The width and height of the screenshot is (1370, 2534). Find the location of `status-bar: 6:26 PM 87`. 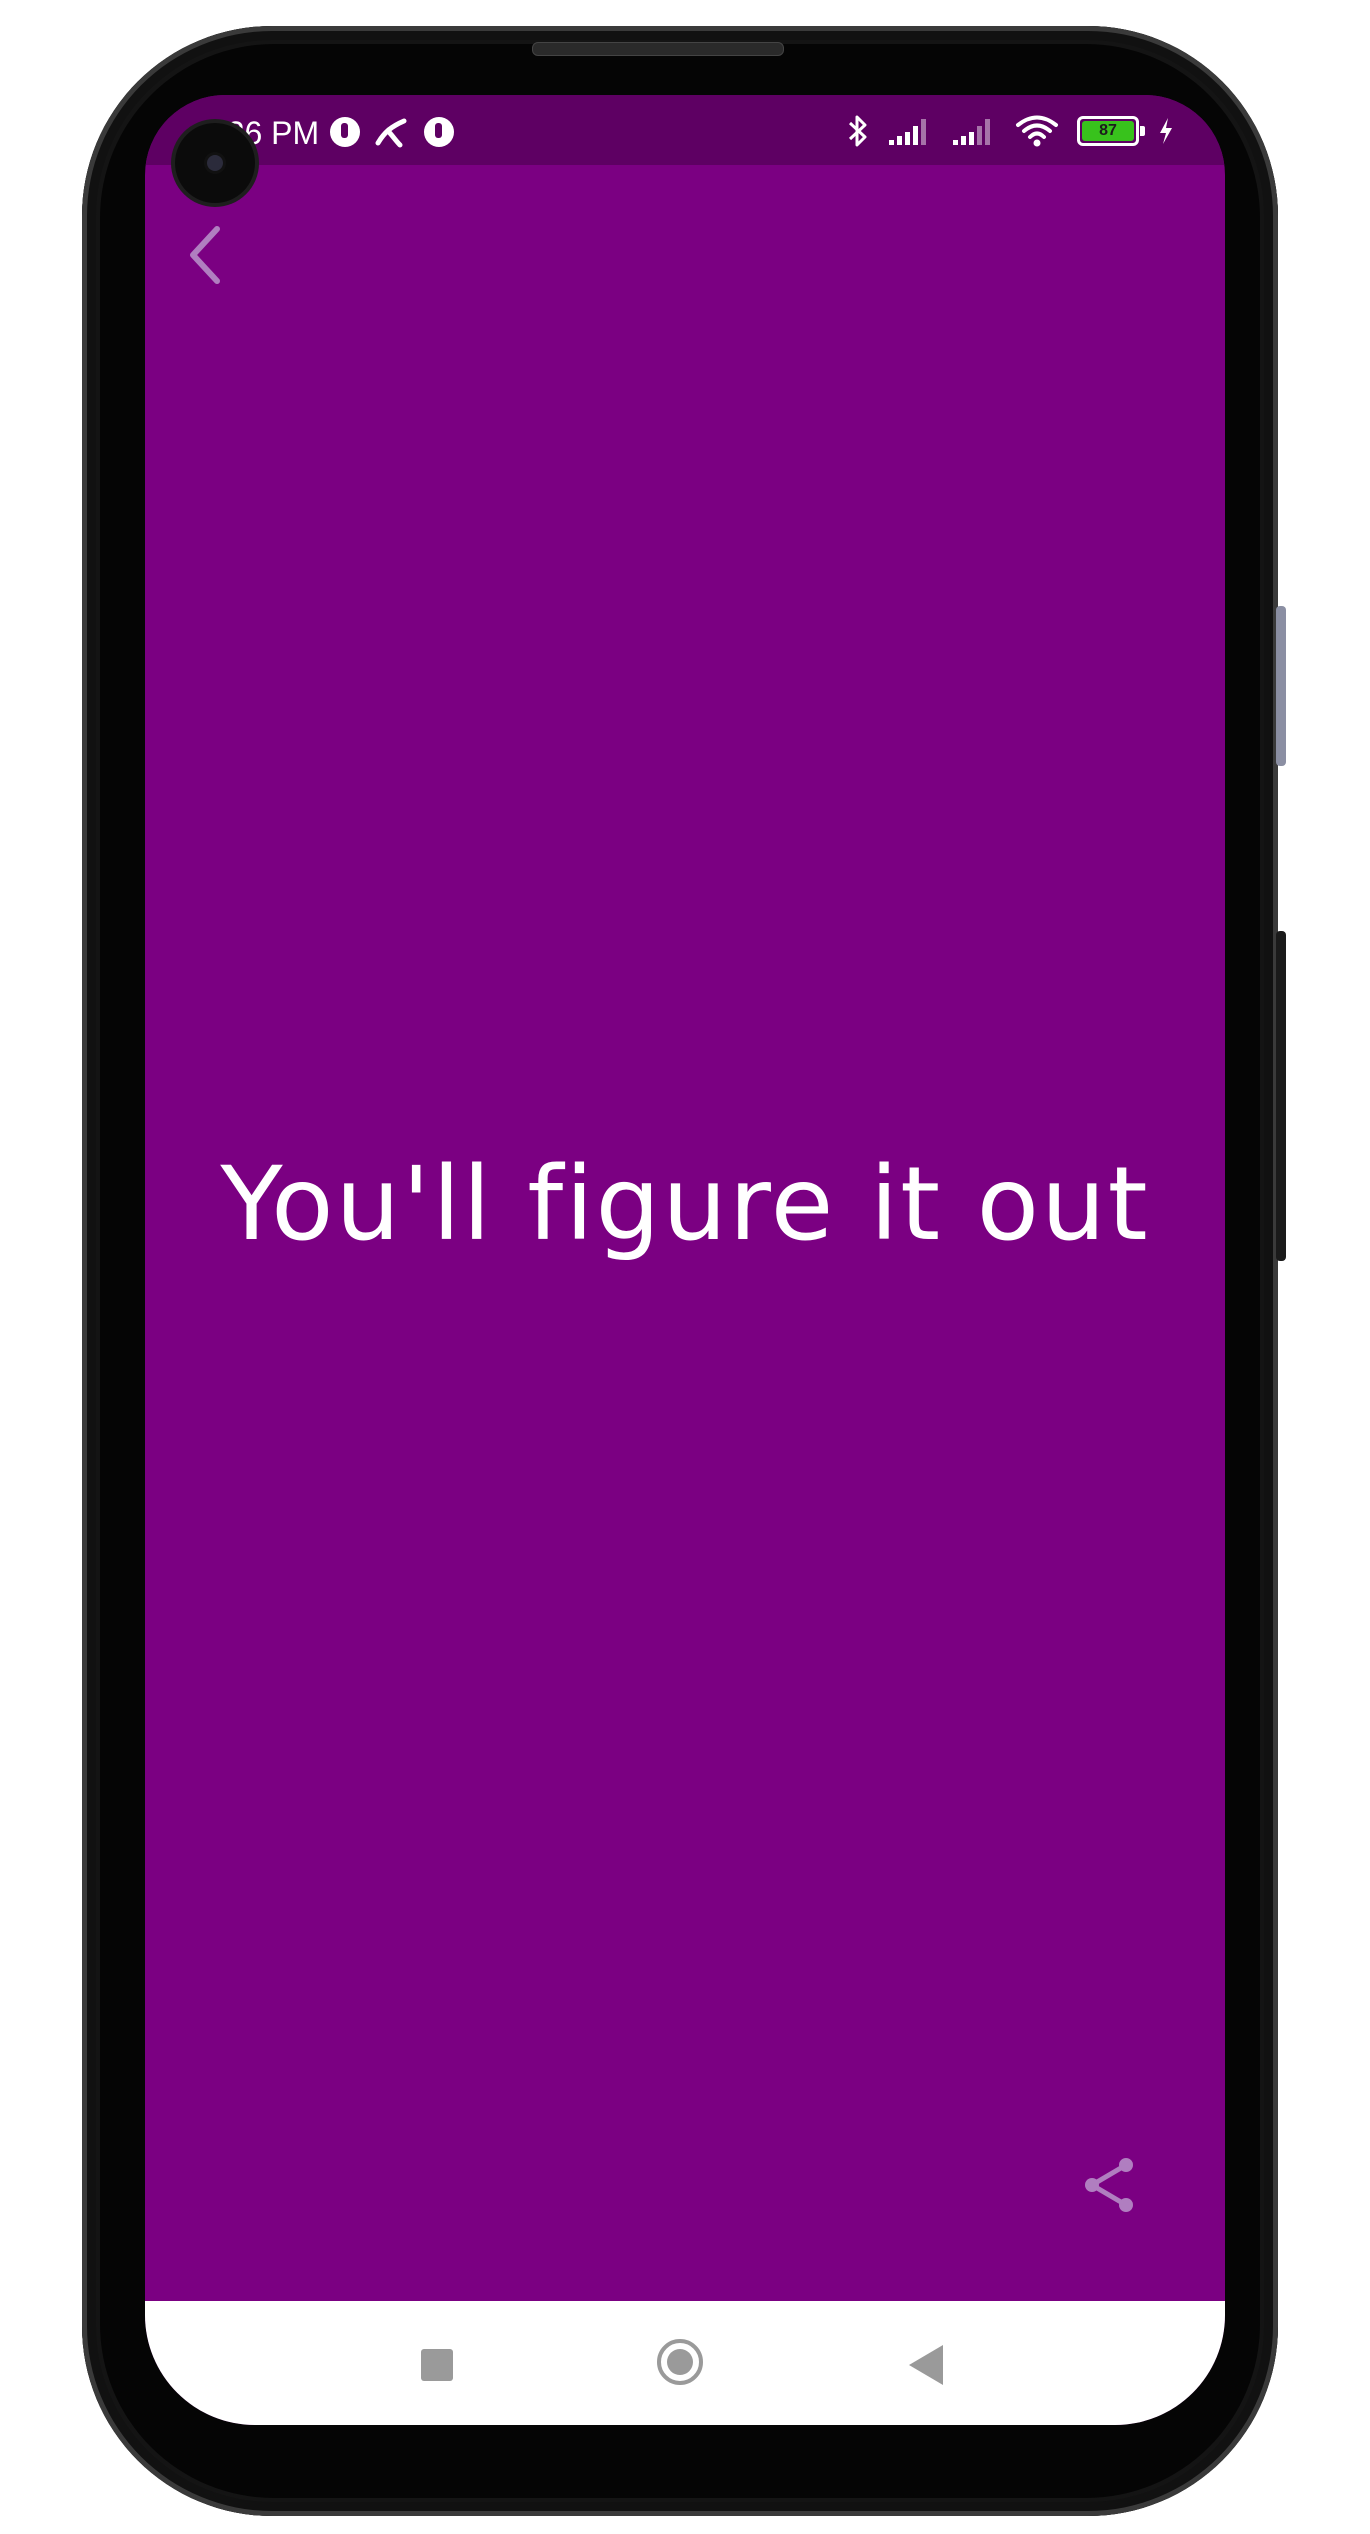

status-bar: 6:26 PM 87 is located at coordinates (685, 130).